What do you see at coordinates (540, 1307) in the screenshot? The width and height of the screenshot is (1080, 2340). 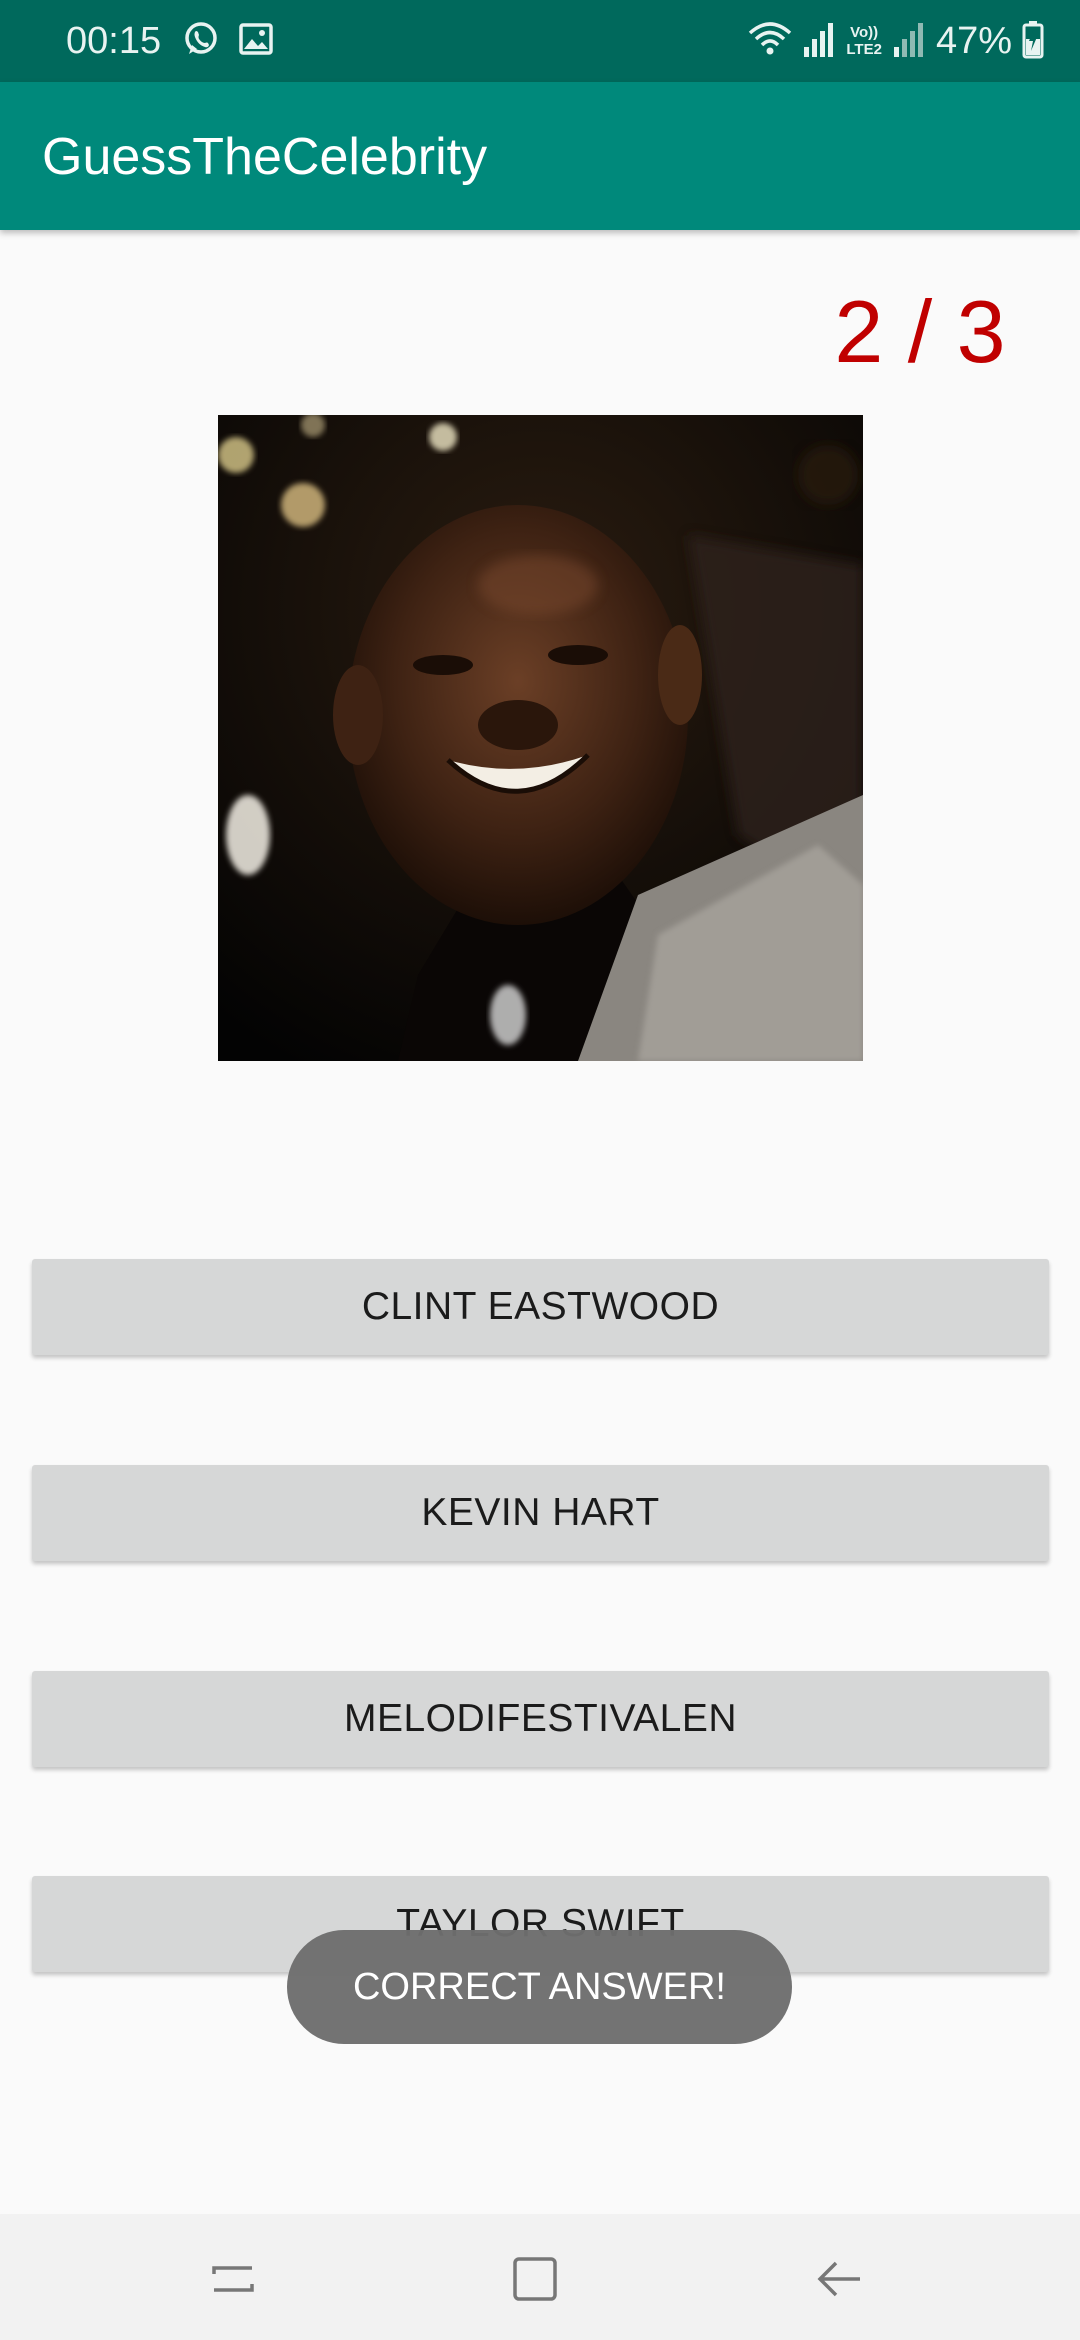 I see `answer-button-1: CLINT EASTWOOD` at bounding box center [540, 1307].